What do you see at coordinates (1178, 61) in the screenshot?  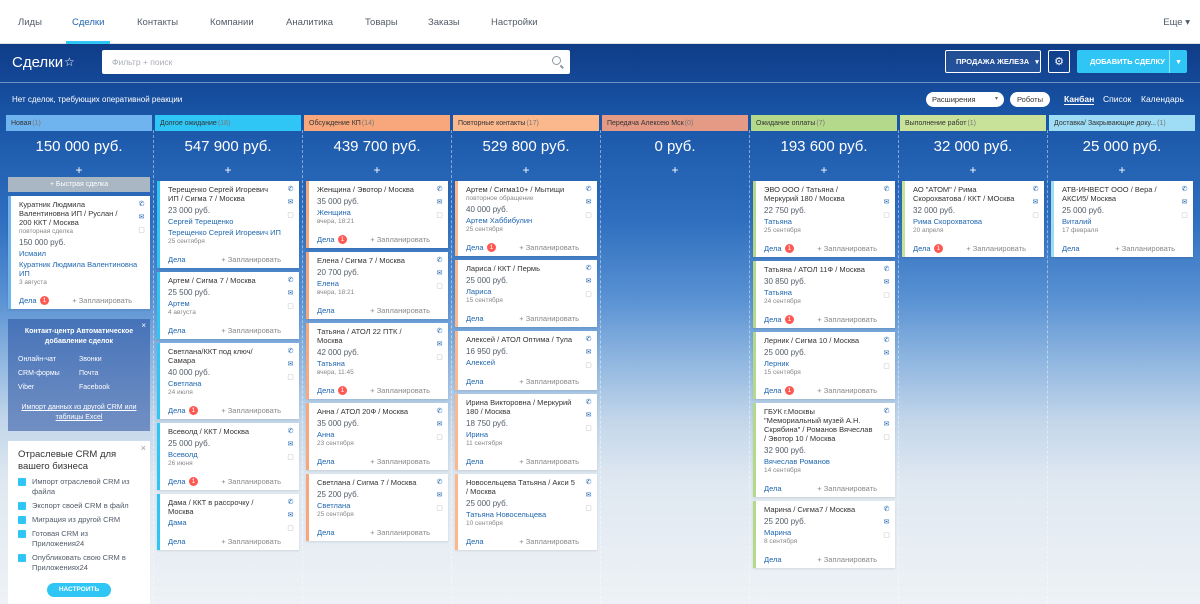 I see `chevron-down-icon: ▾` at bounding box center [1178, 61].